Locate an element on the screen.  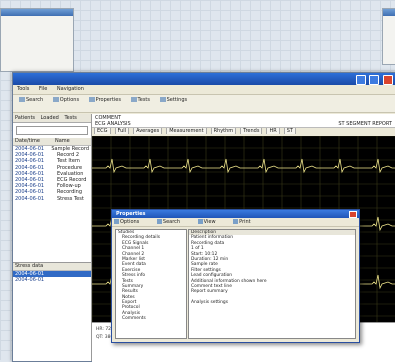
filter-input is located at coordinates (52, 130).